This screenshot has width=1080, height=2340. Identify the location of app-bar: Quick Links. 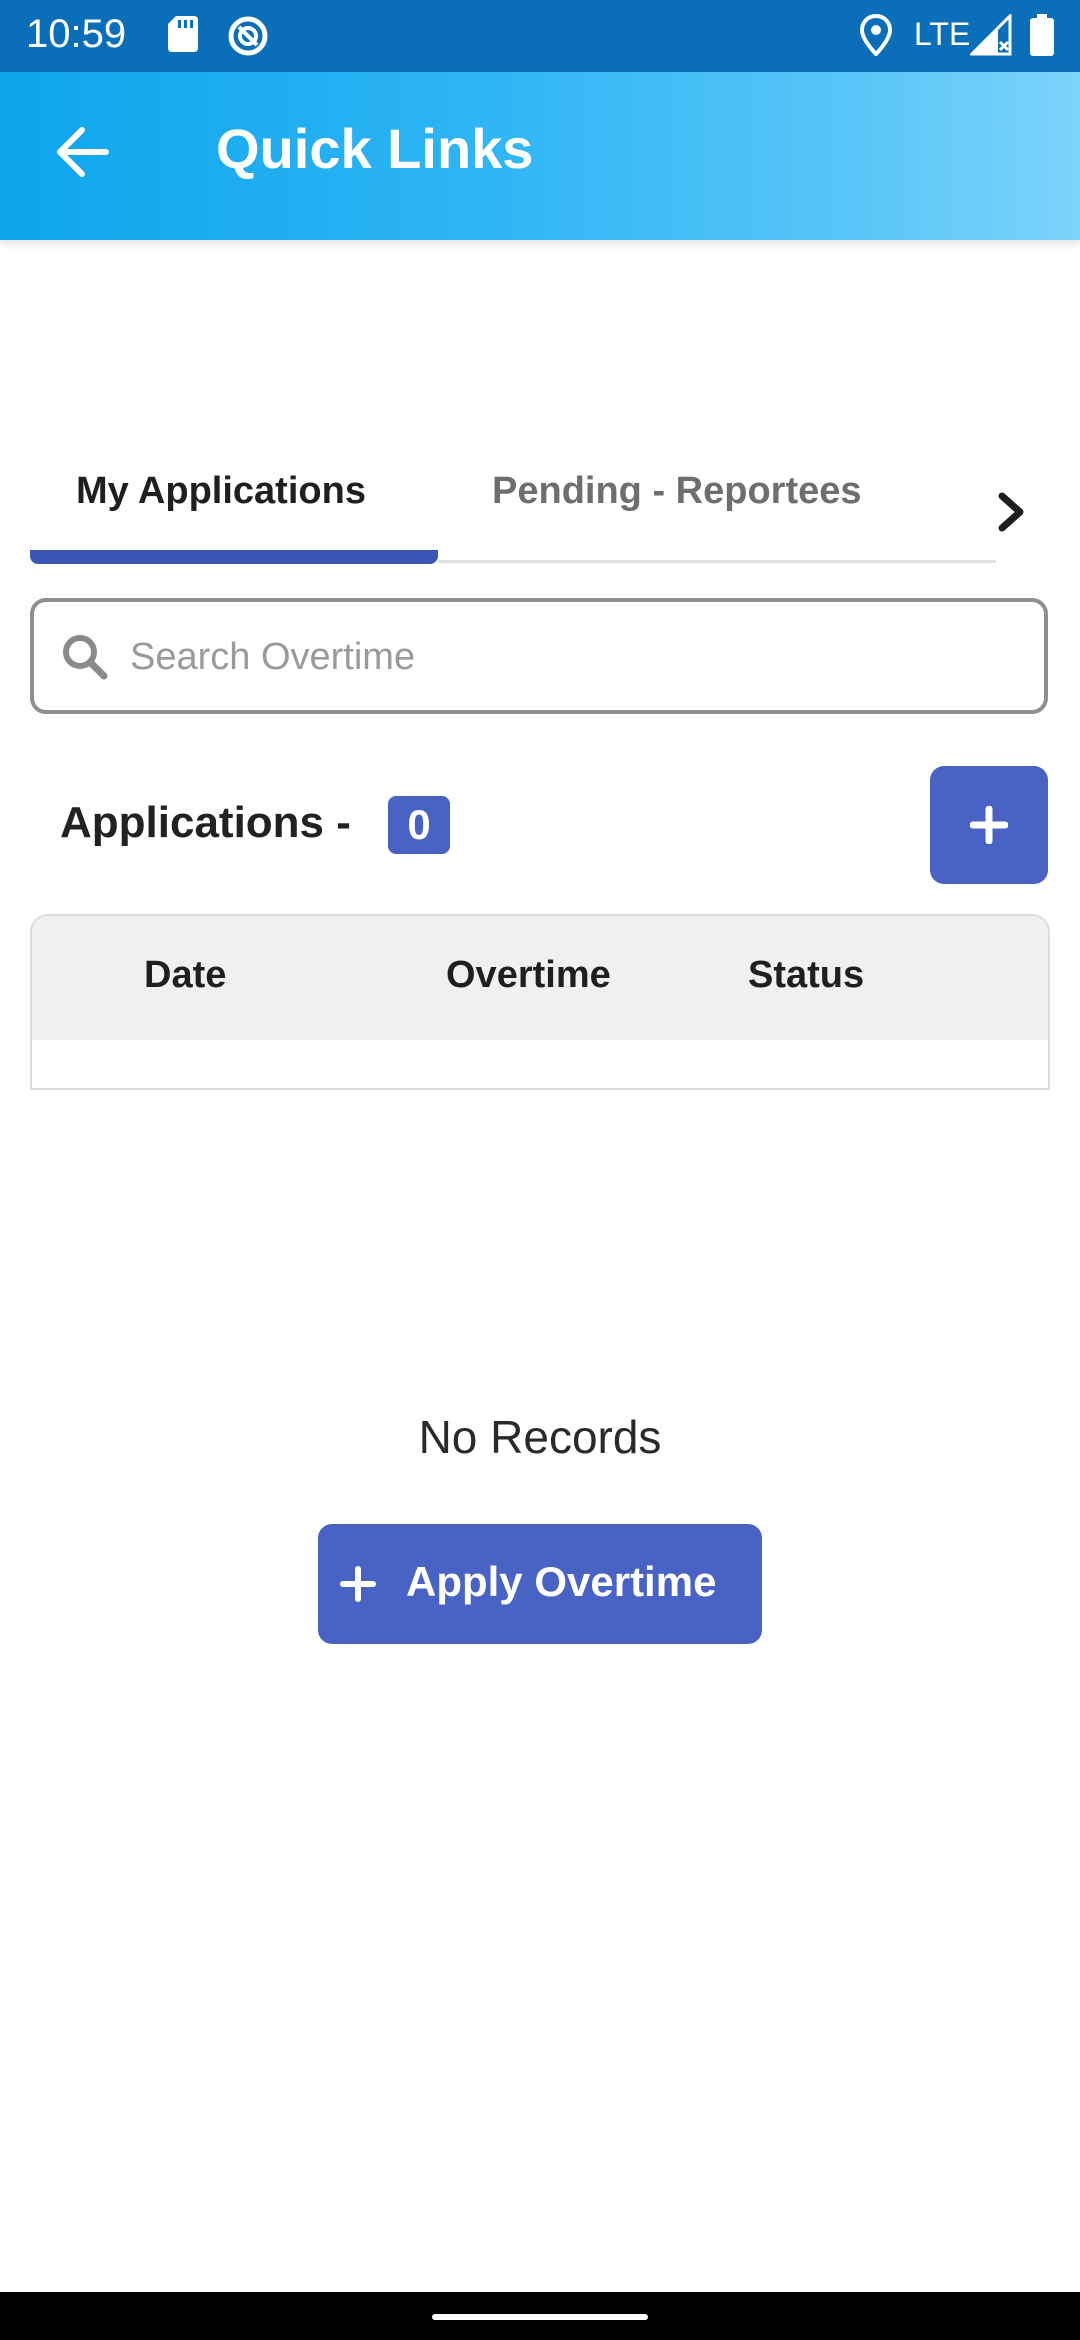
(540, 156).